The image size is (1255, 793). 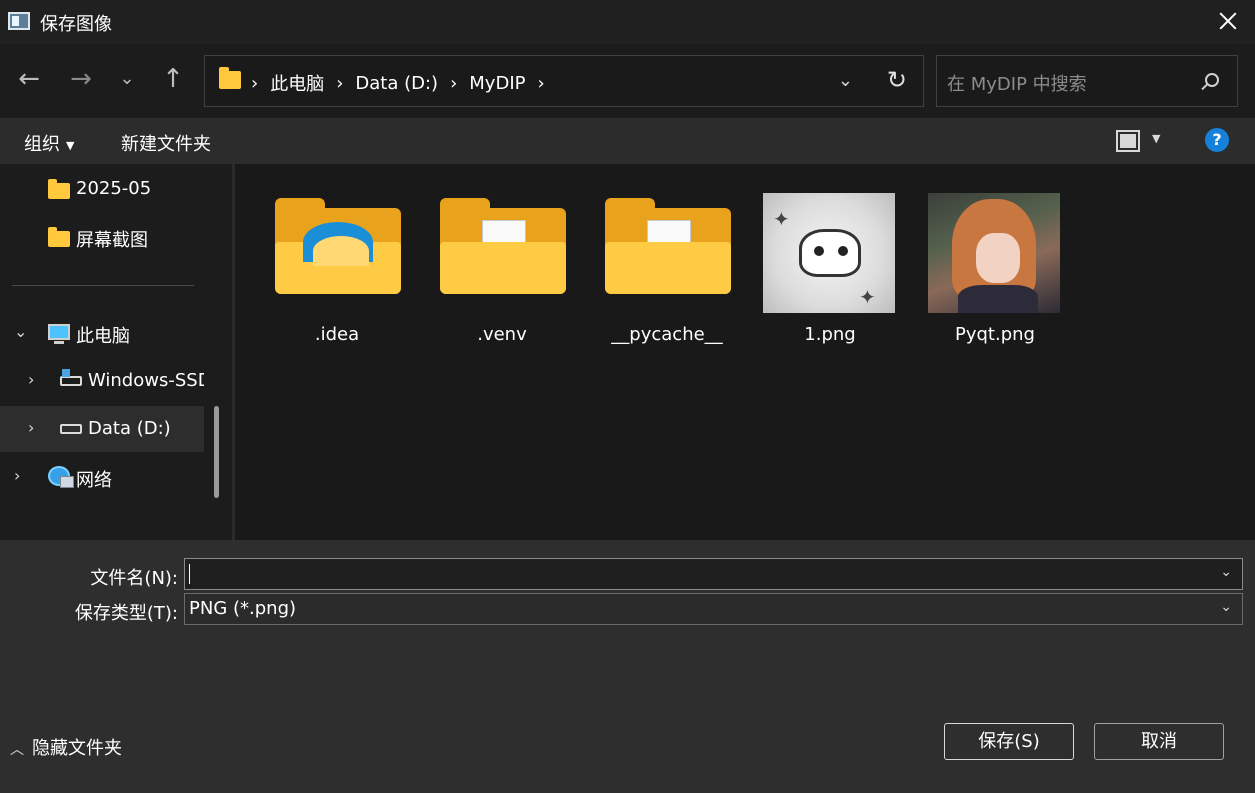 What do you see at coordinates (127, 79) in the screenshot?
I see `recent-locations-chevron-icon: ⌄` at bounding box center [127, 79].